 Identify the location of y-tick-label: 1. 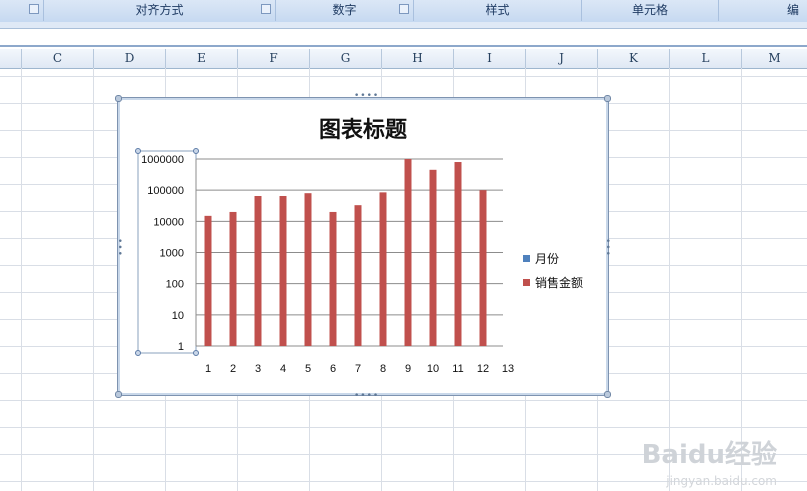
(181, 347).